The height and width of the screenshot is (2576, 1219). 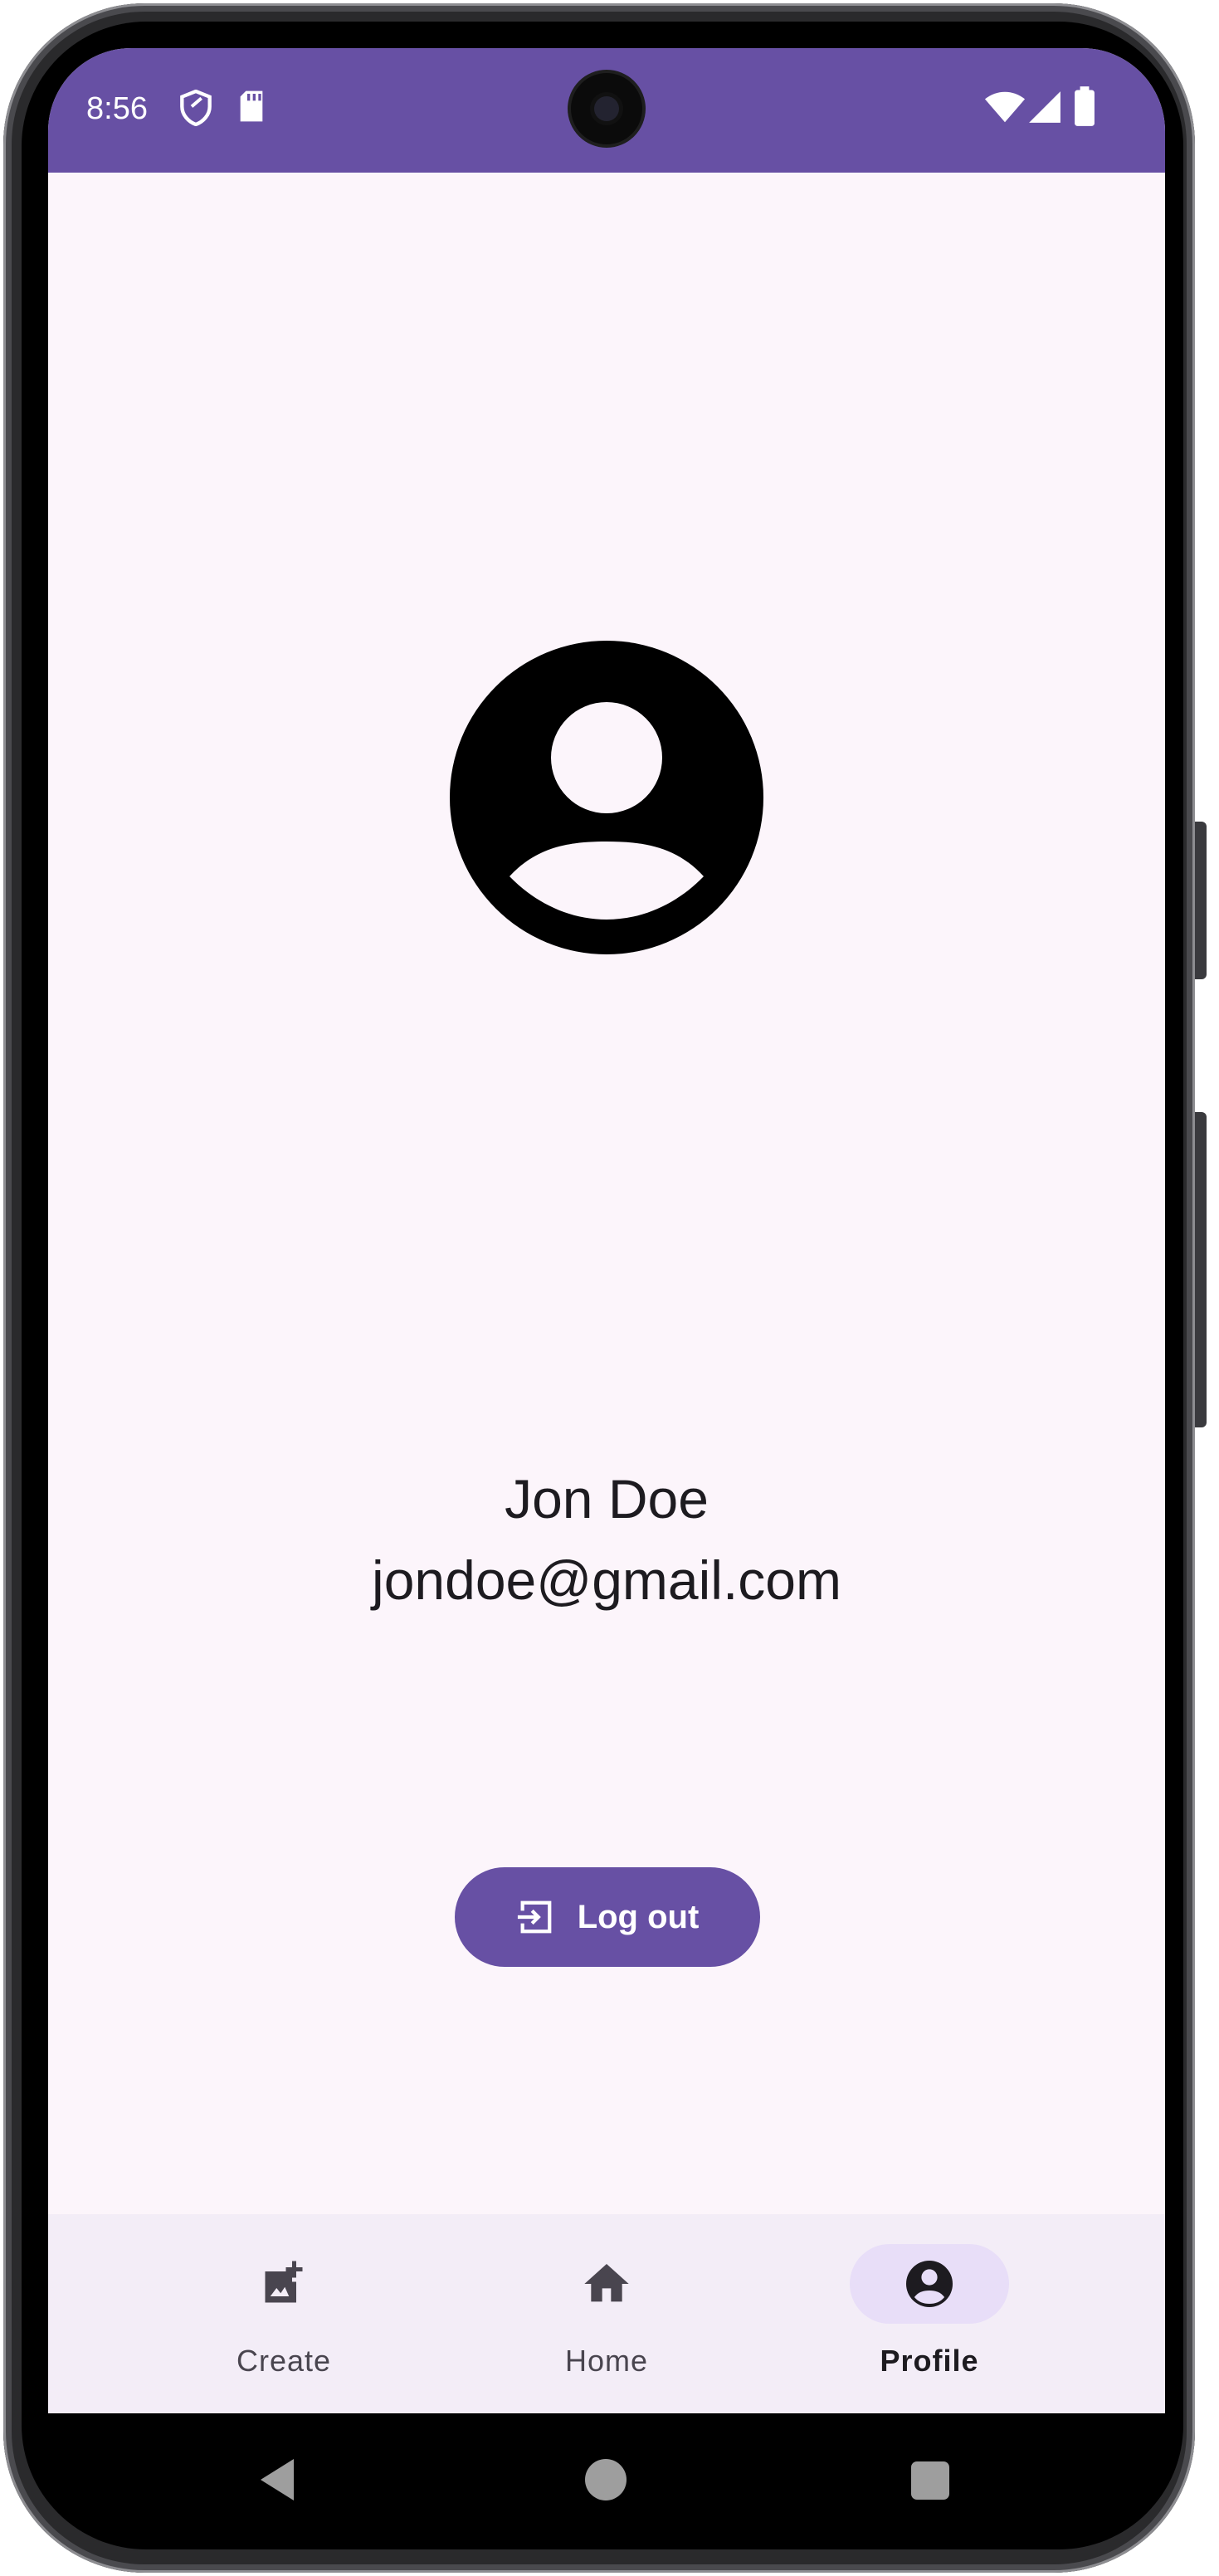 I want to click on nav-active-indicator, so click(x=929, y=2284).